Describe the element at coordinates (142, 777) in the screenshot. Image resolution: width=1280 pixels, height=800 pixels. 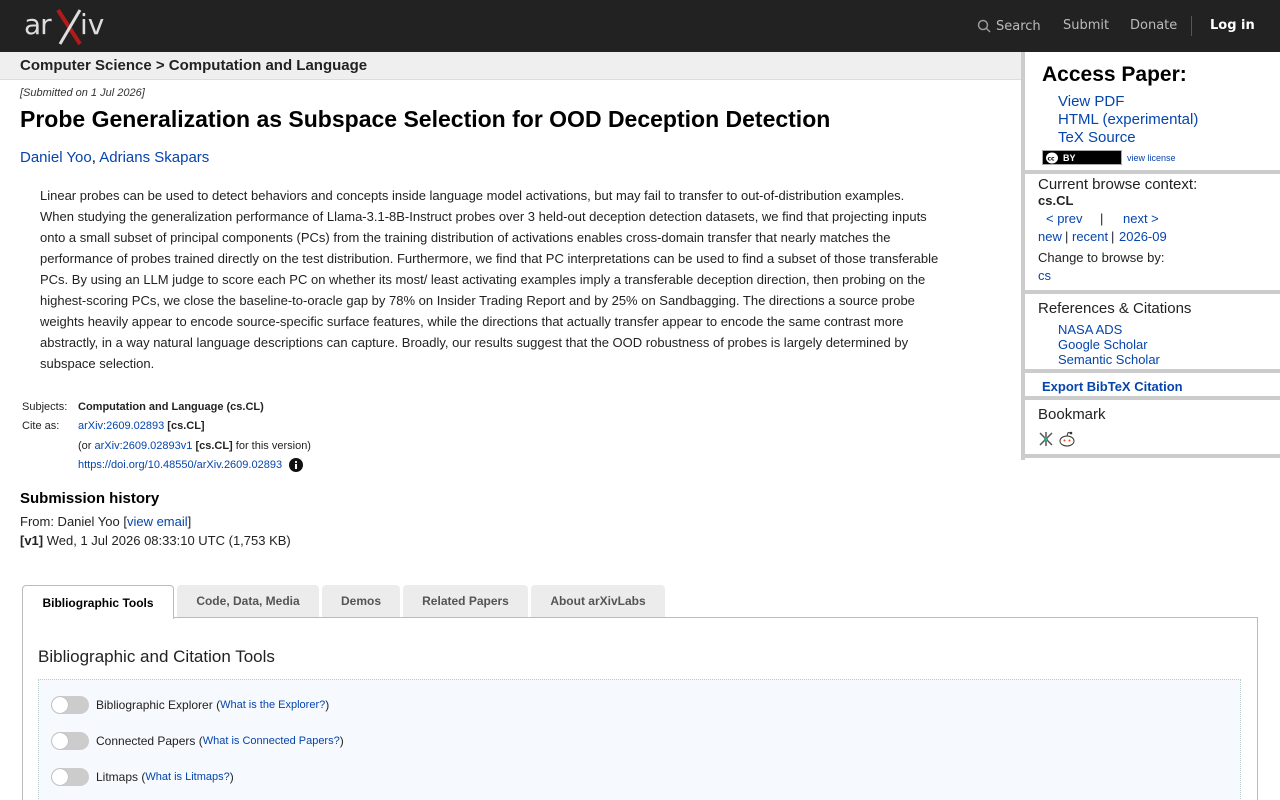
I see `tool-row: Litmaps (What is Litmaps?)` at that location.